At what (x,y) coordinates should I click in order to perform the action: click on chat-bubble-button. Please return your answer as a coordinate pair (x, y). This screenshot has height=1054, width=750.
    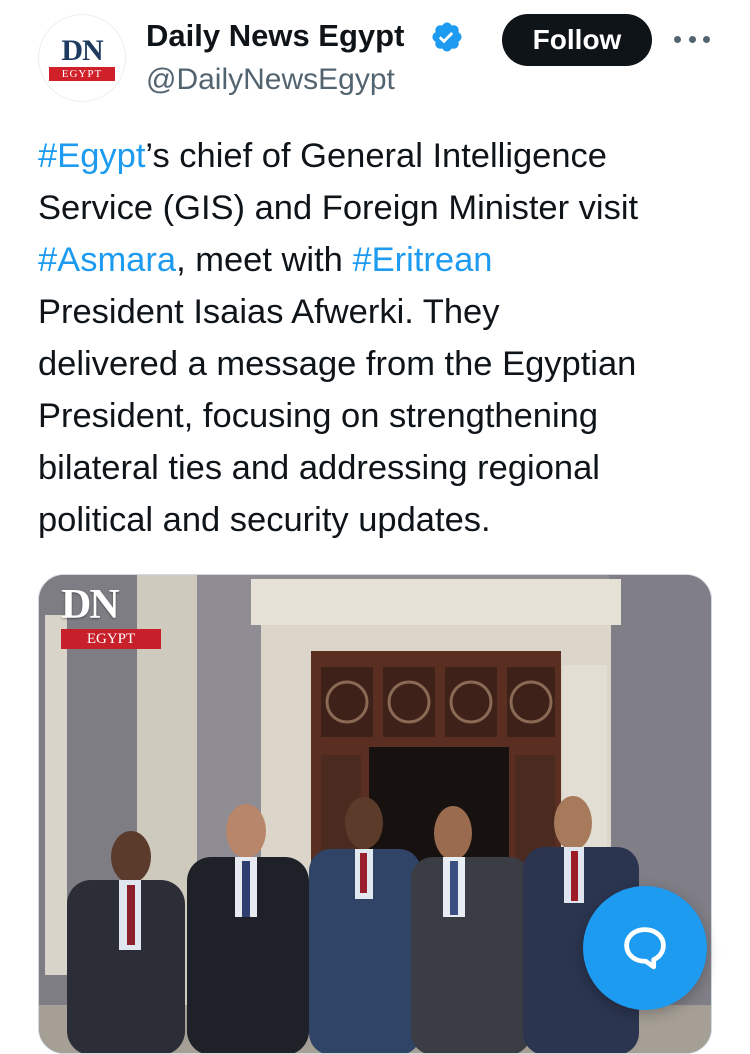
    Looking at the image, I should click on (645, 948).